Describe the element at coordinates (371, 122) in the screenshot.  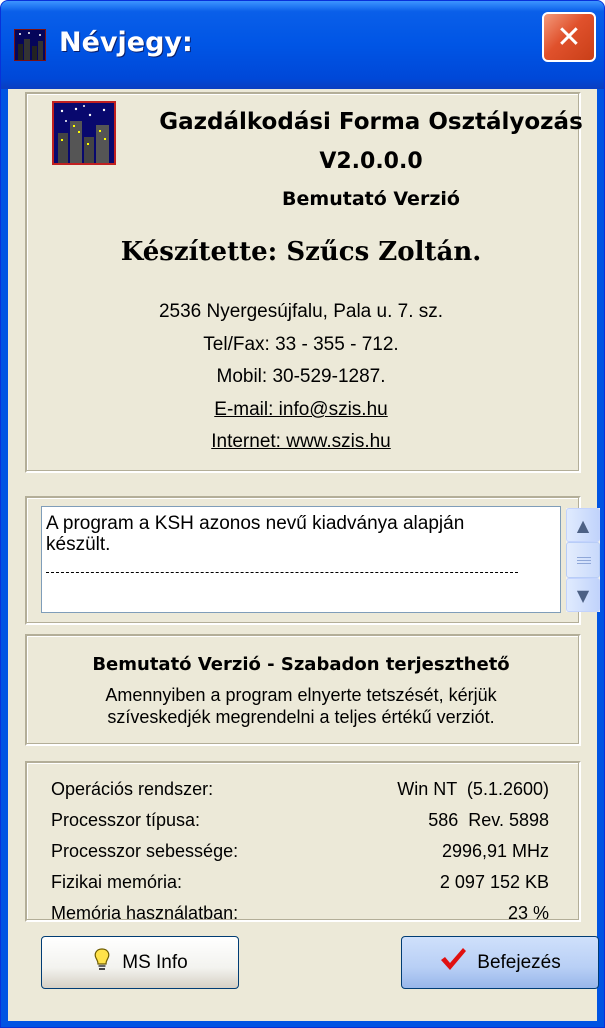
I see `app-name: Gazdálkodási Forma Osztályozás` at that location.